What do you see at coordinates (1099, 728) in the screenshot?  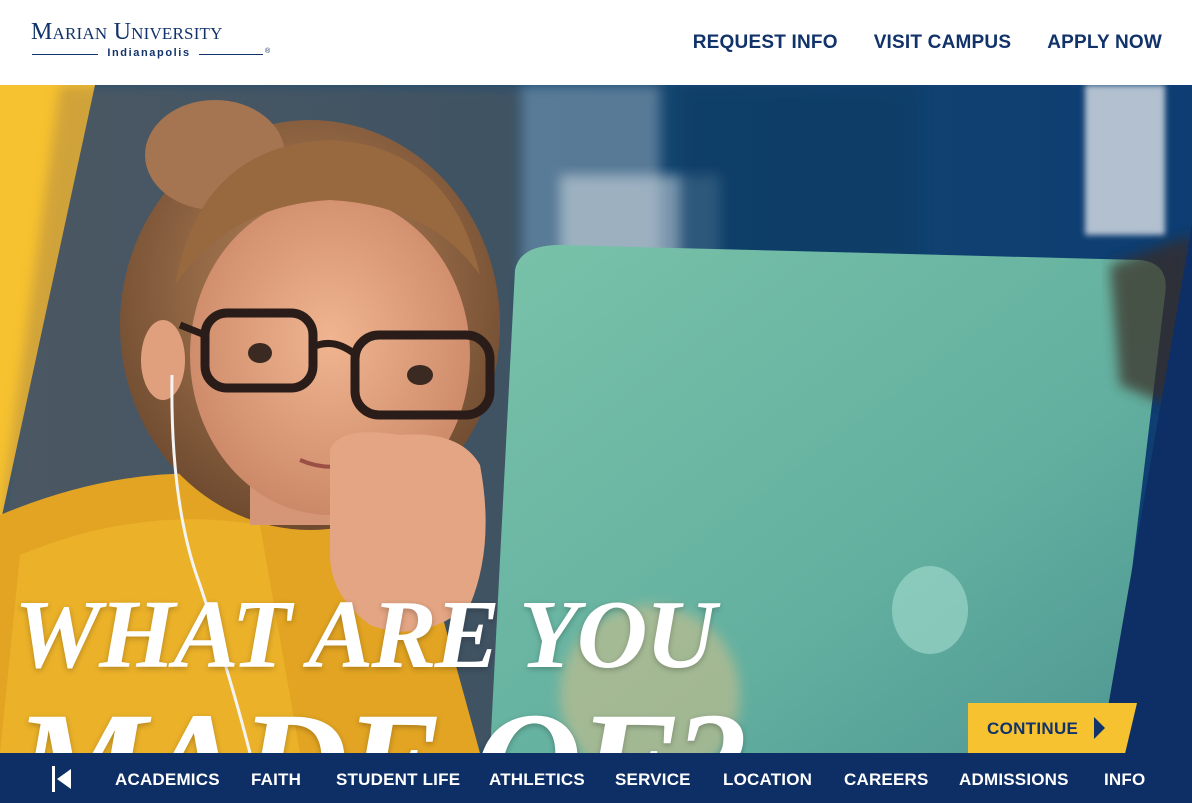 I see `triangle-right-icon` at bounding box center [1099, 728].